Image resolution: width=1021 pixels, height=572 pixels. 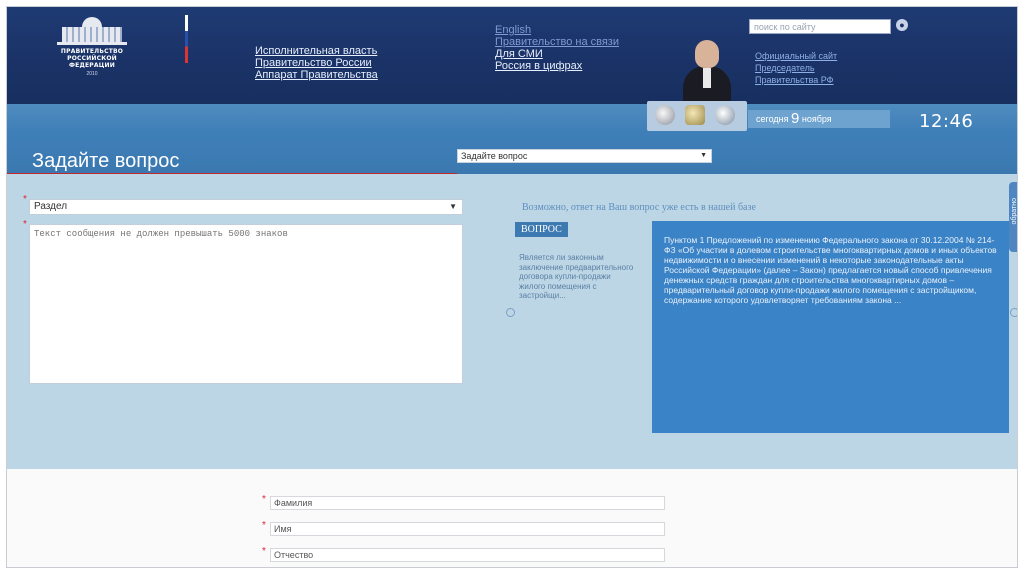 I want to click on white-house-emblem-icon, so click(x=92, y=31).